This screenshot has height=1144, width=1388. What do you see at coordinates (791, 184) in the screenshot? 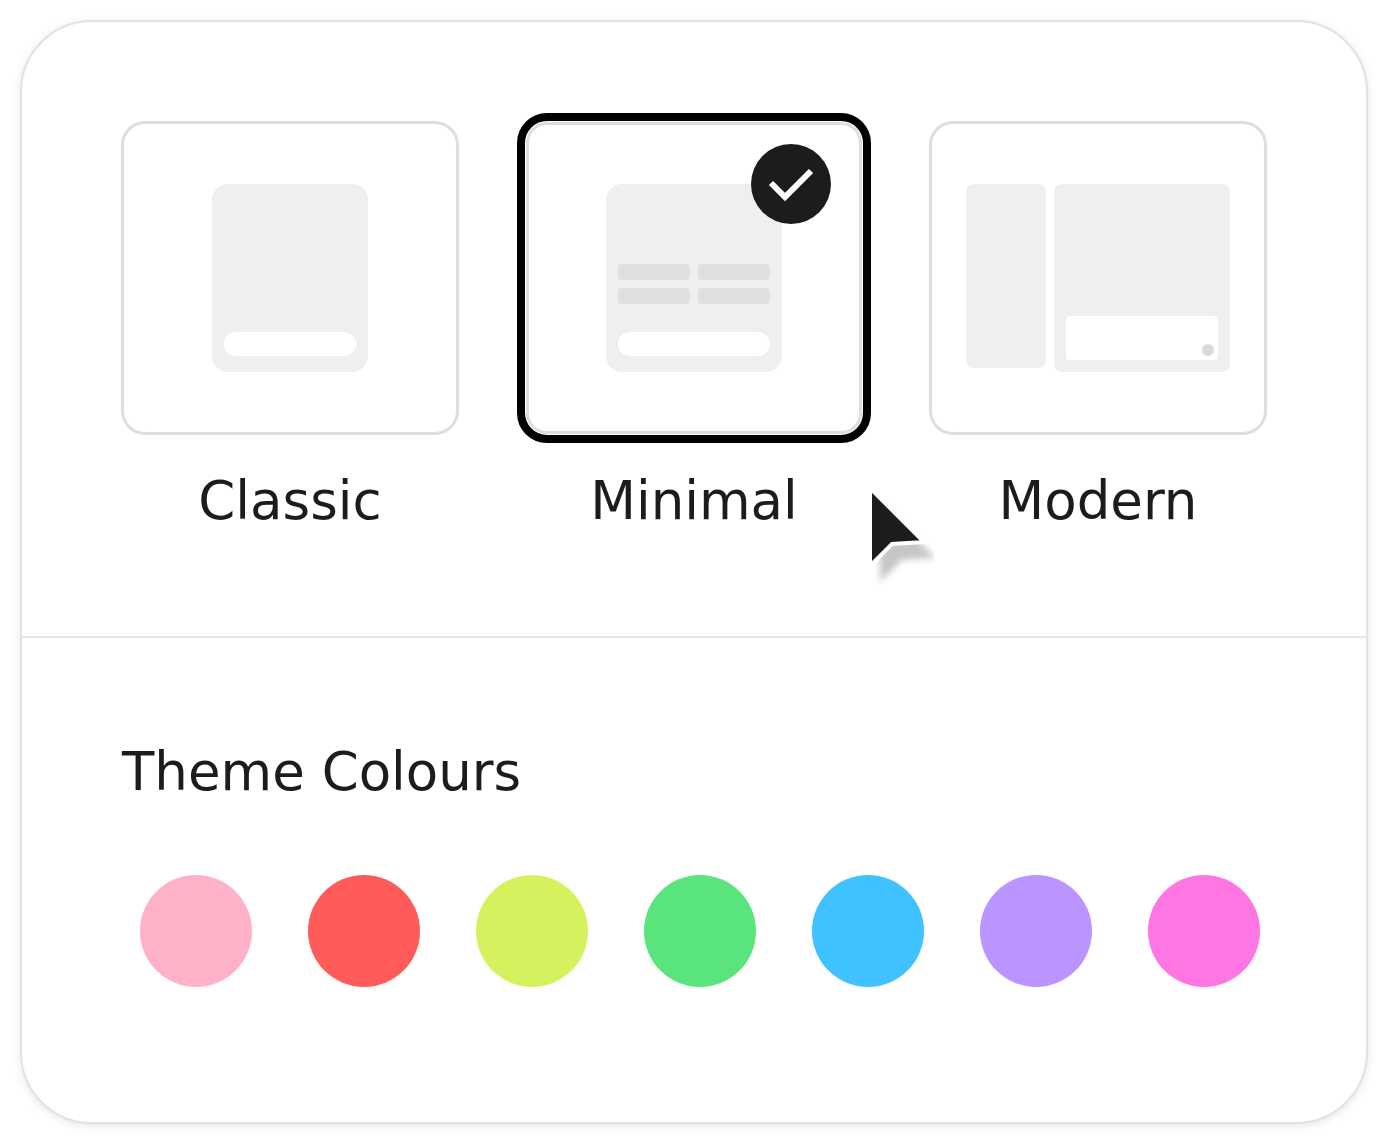
I see `check-badge-icon` at bounding box center [791, 184].